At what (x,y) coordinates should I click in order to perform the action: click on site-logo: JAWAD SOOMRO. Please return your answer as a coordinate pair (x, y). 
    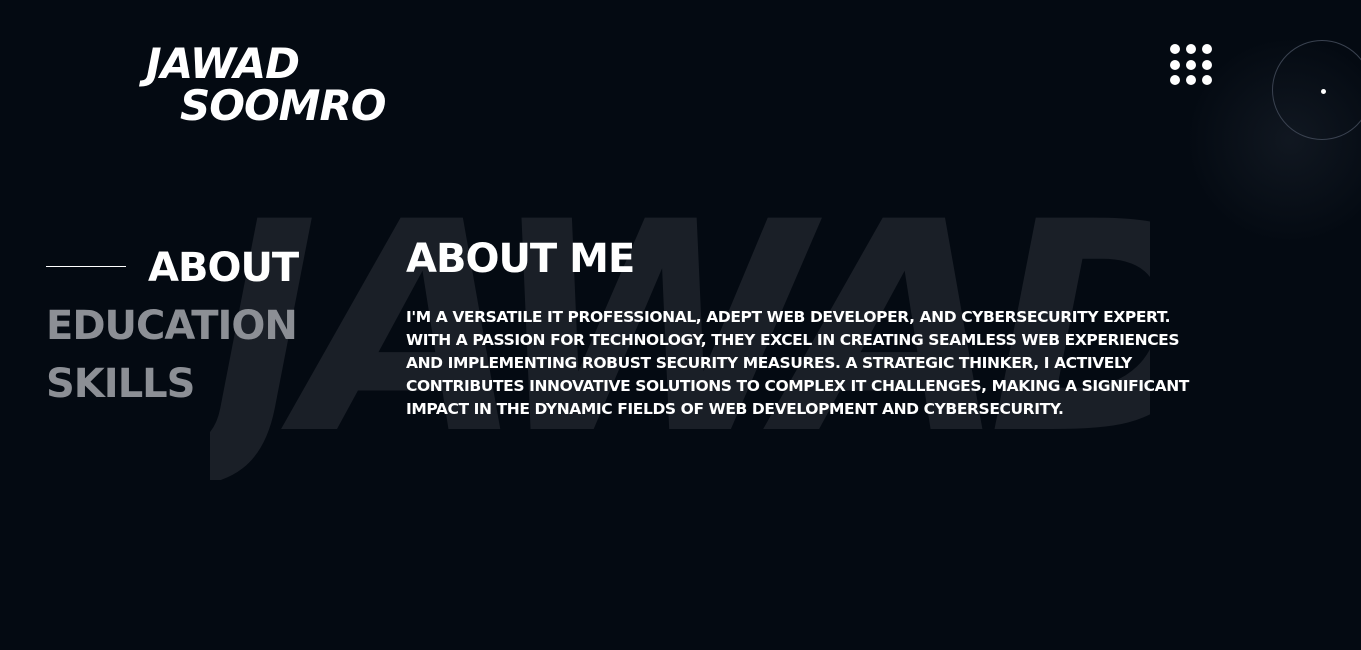
    Looking at the image, I should click on (266, 88).